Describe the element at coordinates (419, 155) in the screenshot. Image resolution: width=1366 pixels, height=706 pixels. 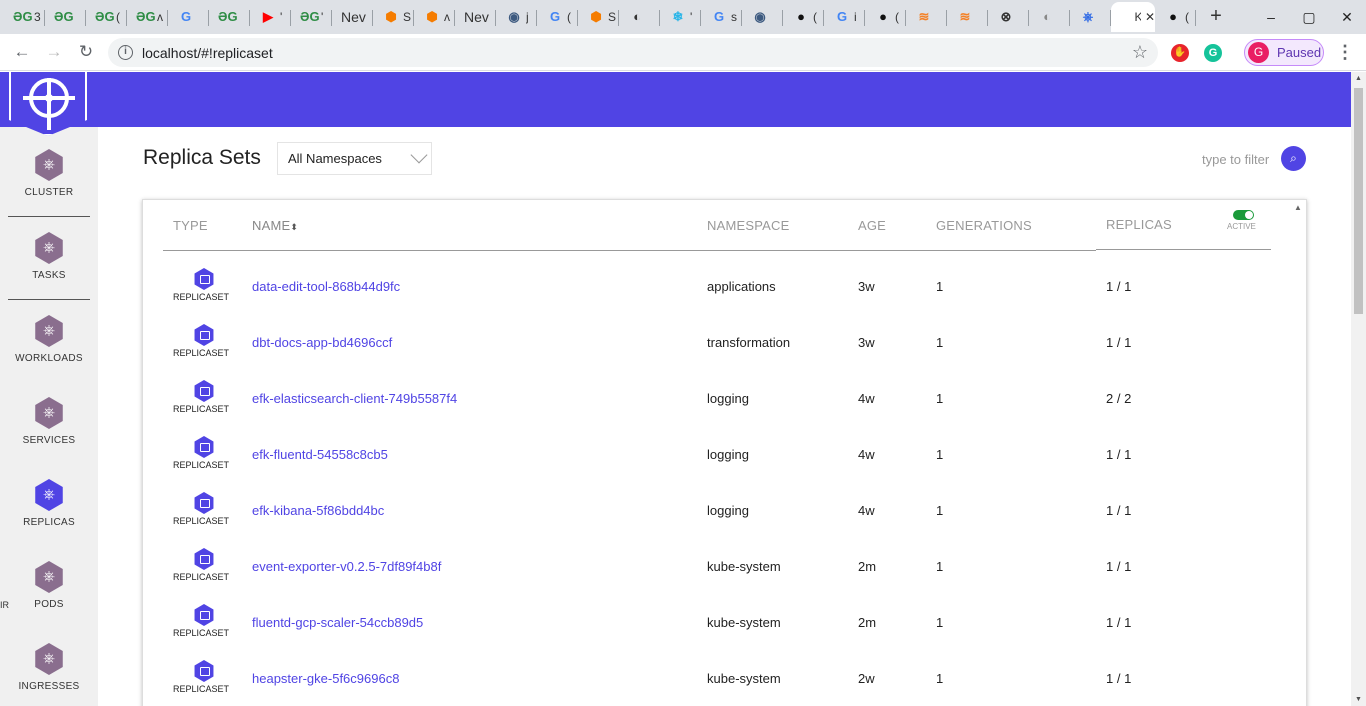
I see `chevron-down-icon` at that location.